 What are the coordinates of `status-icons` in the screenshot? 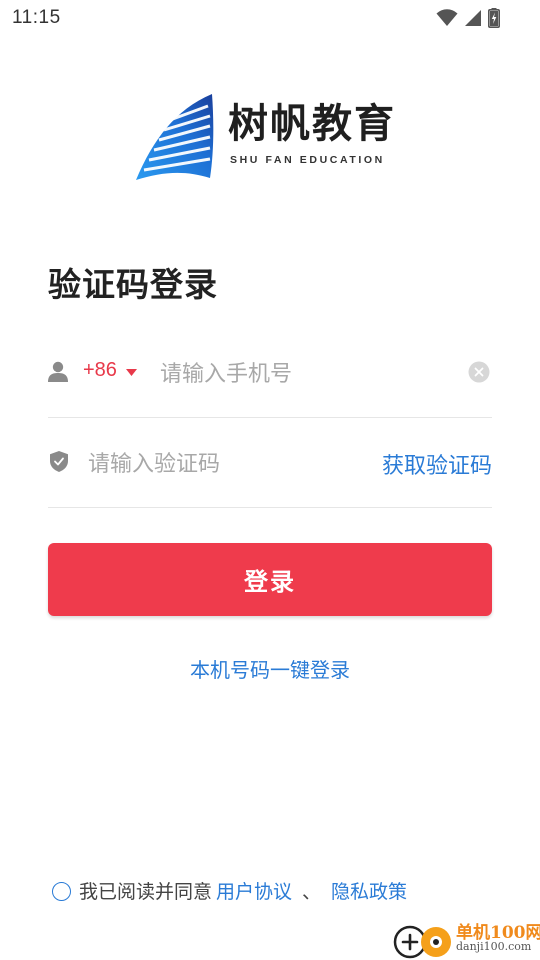 It's located at (468, 18).